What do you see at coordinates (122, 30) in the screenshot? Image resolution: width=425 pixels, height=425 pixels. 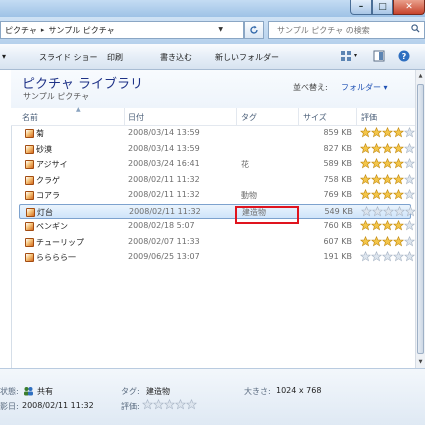 I see `address-bar: ピクチャ ▸ サンプル ピクチャ ▼` at bounding box center [122, 30].